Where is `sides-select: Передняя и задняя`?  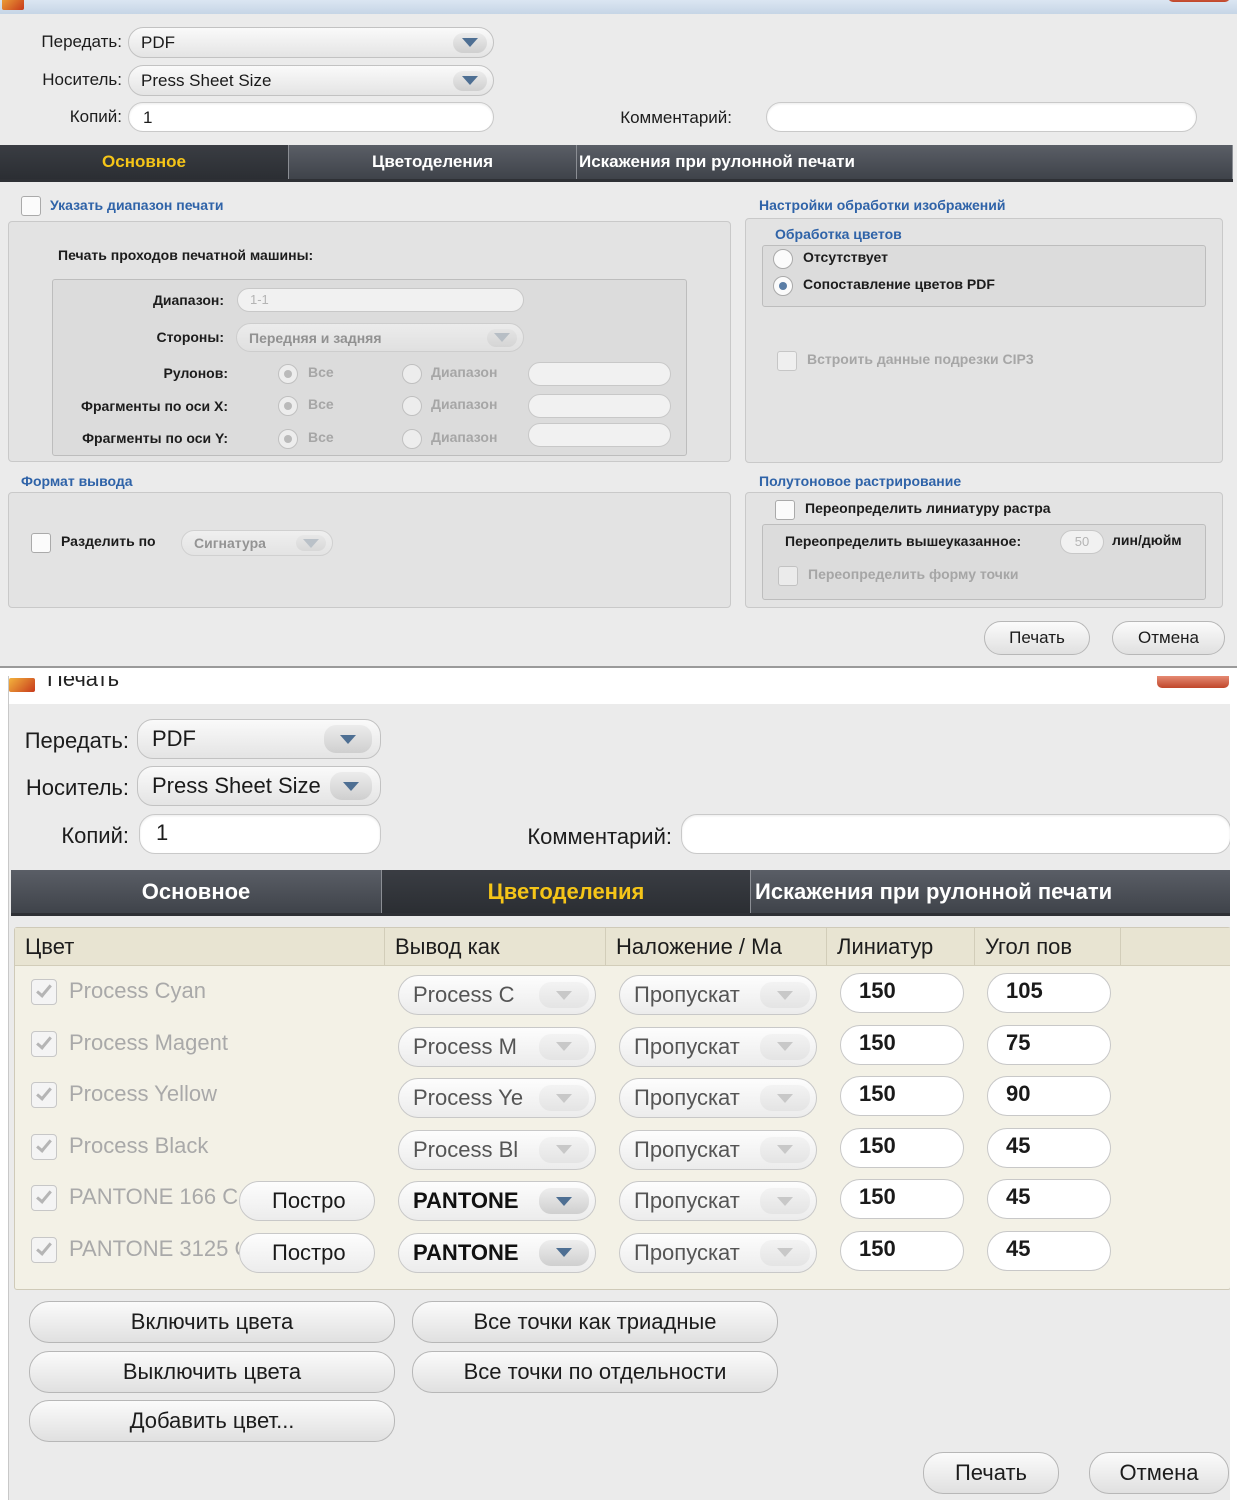 sides-select: Передняя и задняя is located at coordinates (380, 337).